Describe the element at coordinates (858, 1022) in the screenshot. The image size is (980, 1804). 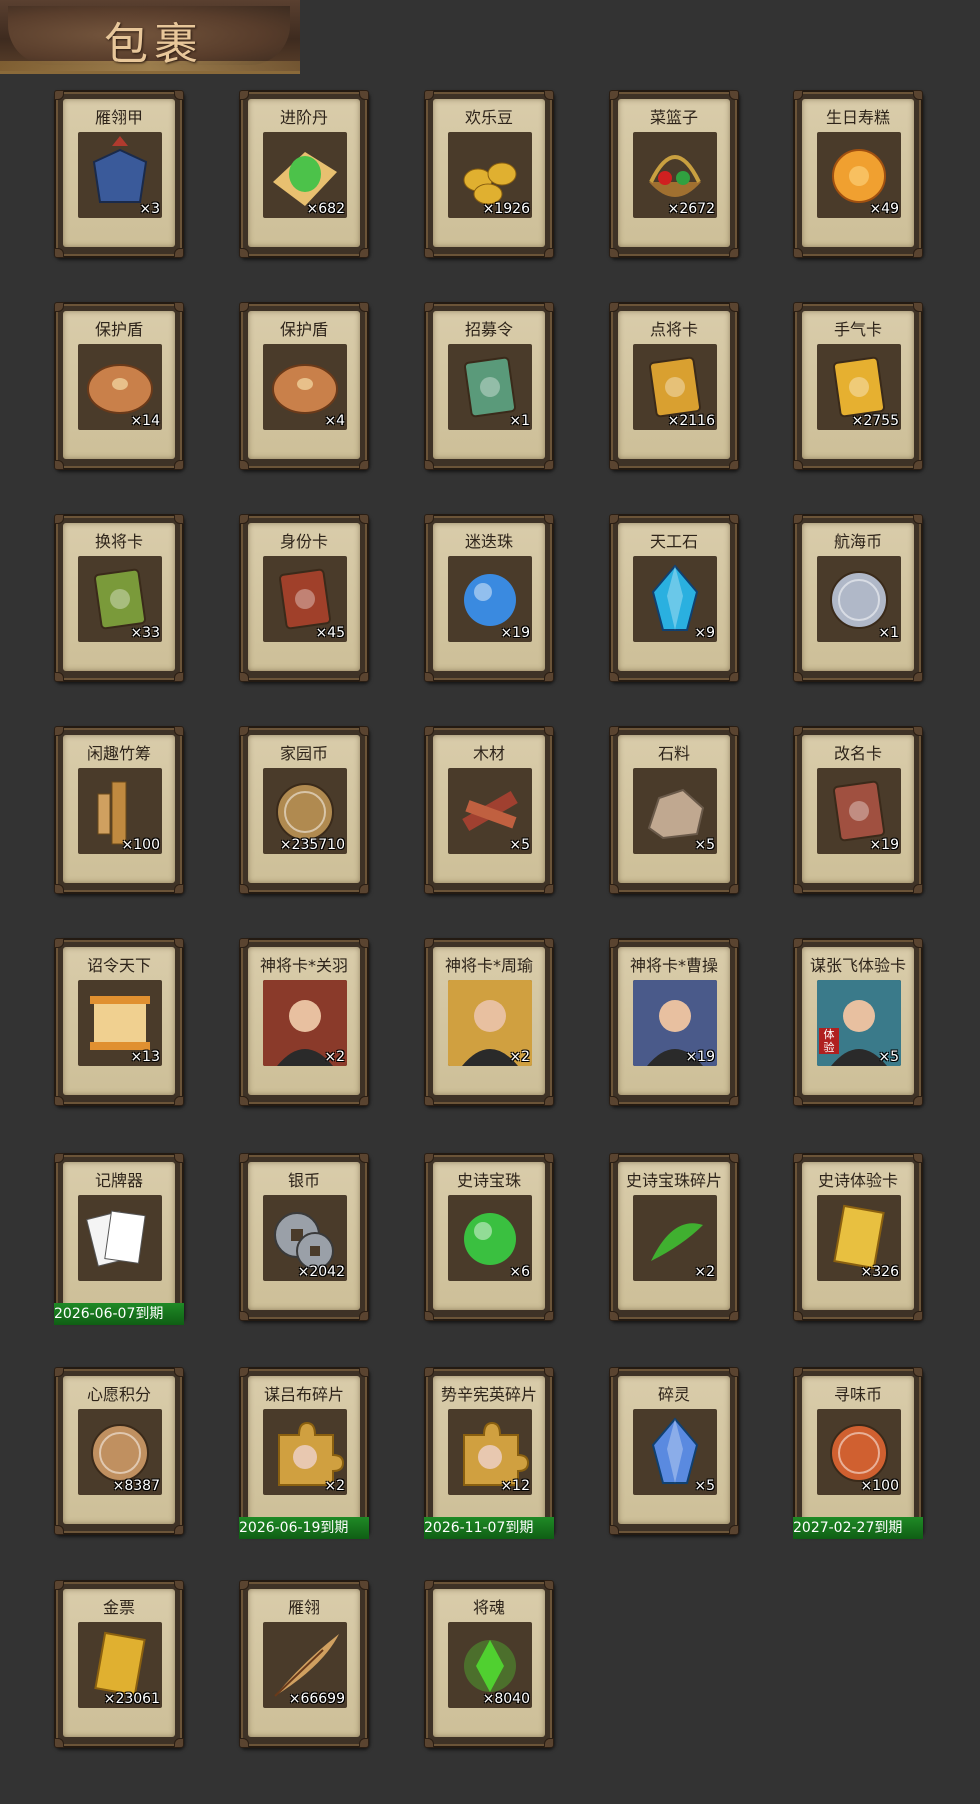
I see `inventory-item-card: 谋张飞体验卡 体验 ×5` at that location.